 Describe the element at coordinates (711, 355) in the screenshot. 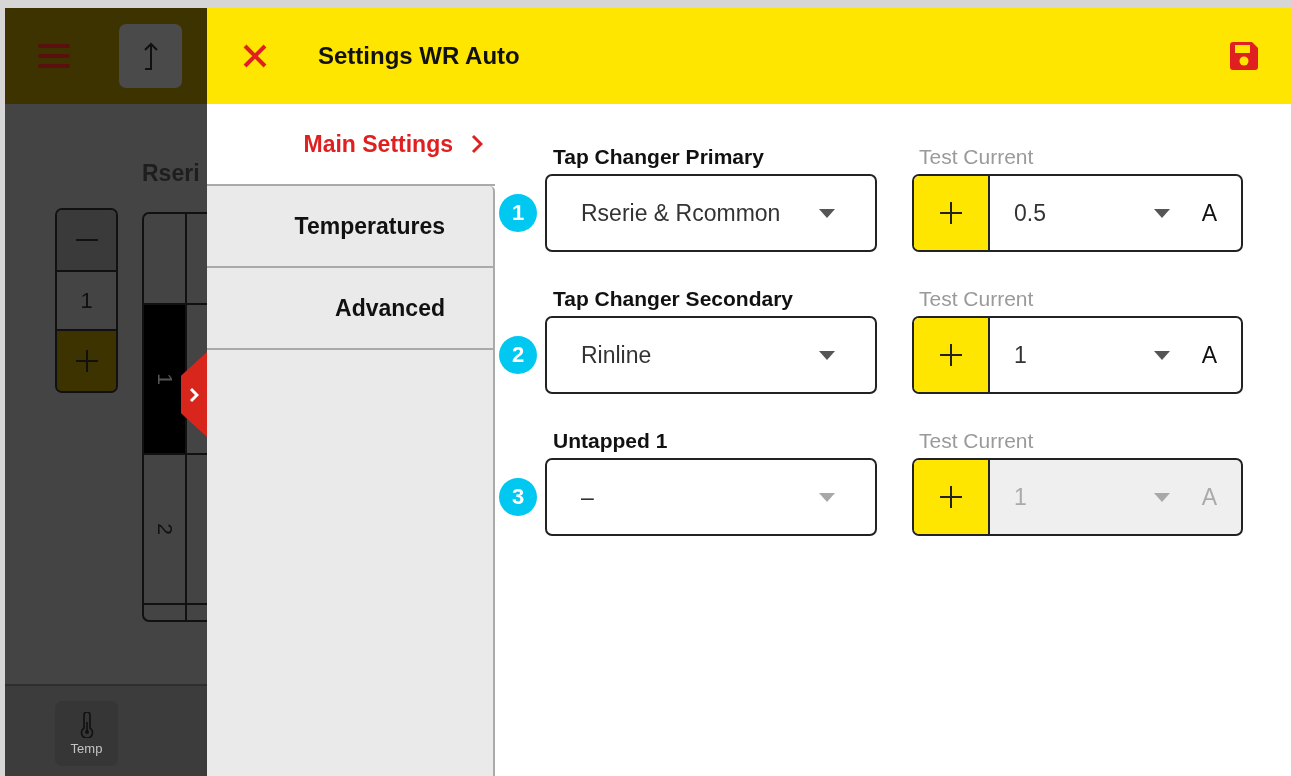

I see `tap-dropdown: Rinline` at that location.